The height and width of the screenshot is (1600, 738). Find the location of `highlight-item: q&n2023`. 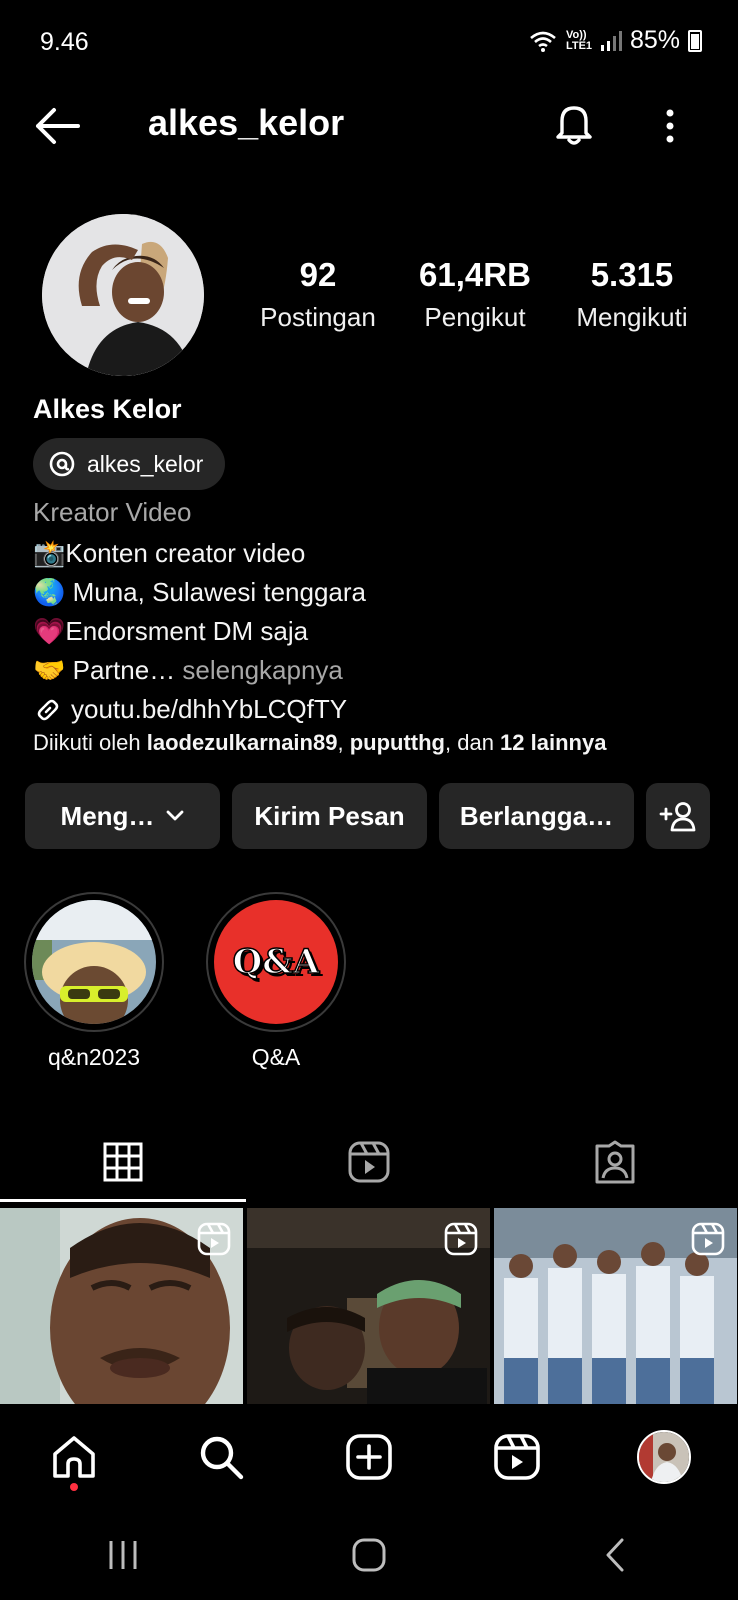

highlight-item: q&n2023 is located at coordinates (94, 981).